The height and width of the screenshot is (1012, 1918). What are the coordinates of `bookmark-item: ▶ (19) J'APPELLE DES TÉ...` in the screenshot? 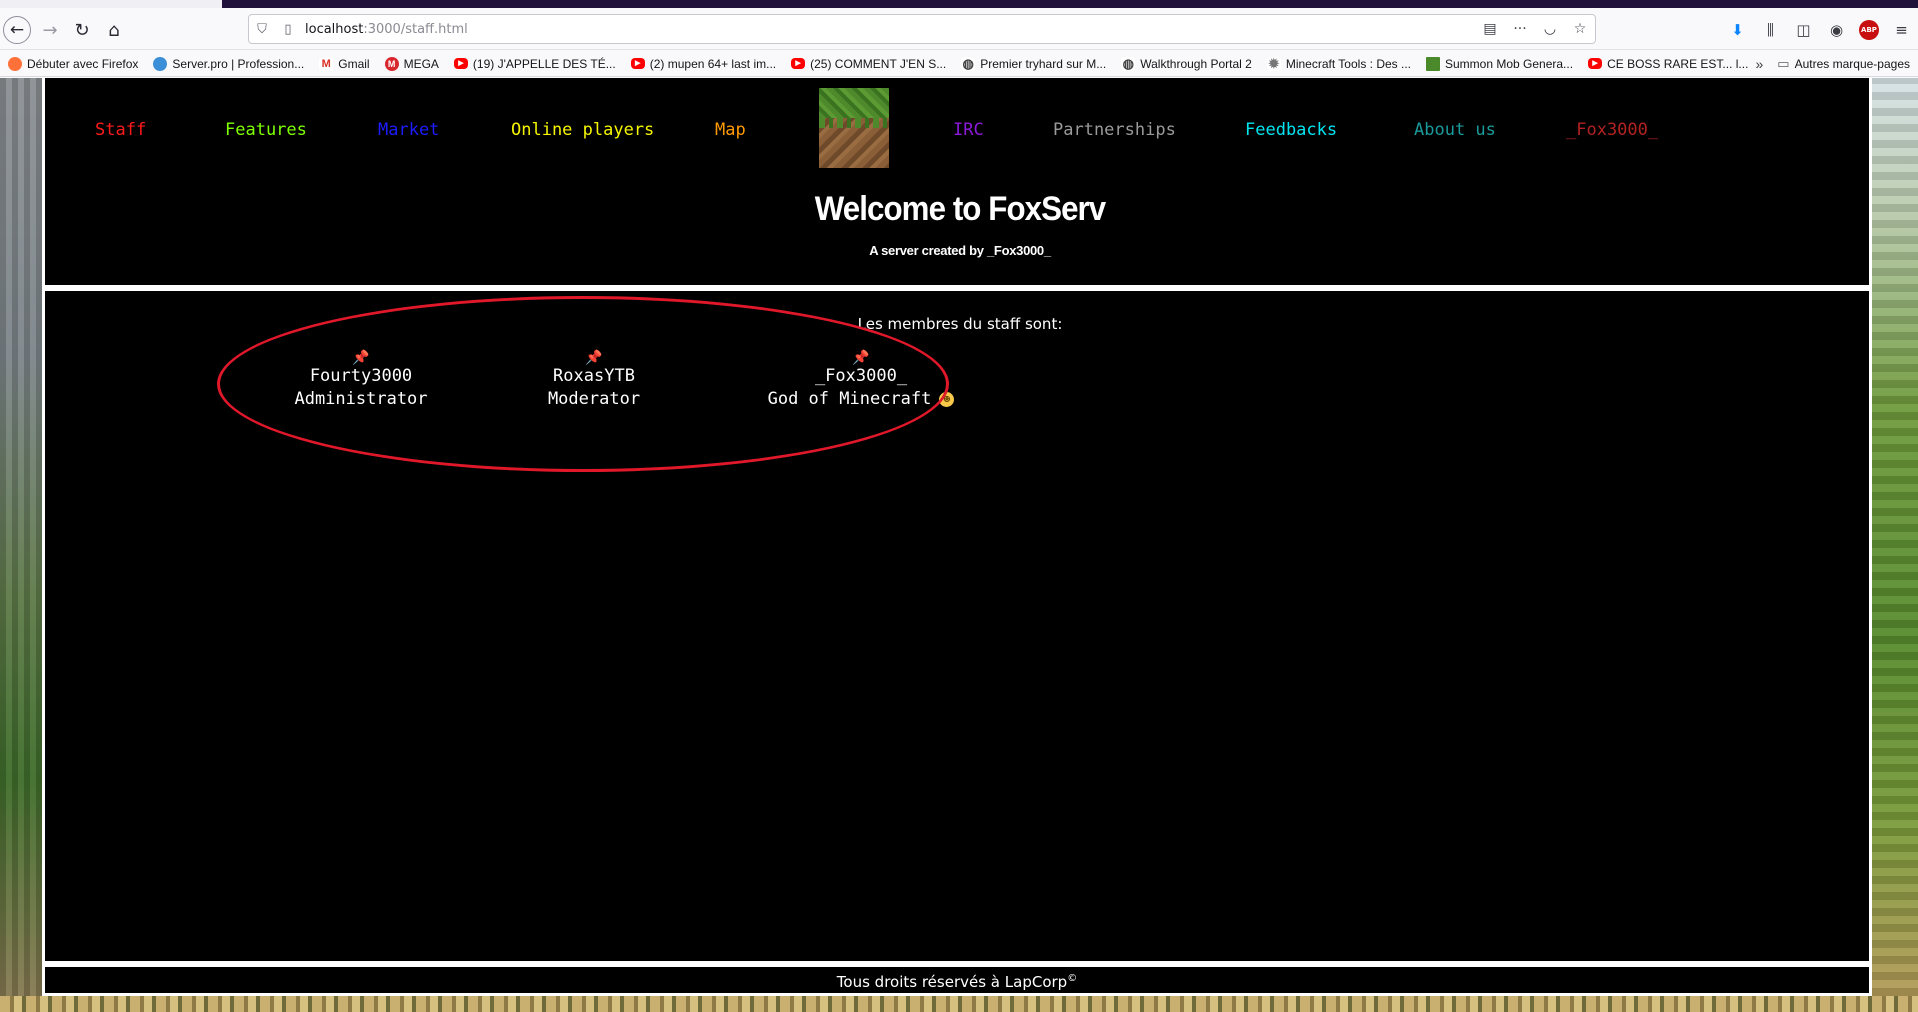 It's located at (534, 64).